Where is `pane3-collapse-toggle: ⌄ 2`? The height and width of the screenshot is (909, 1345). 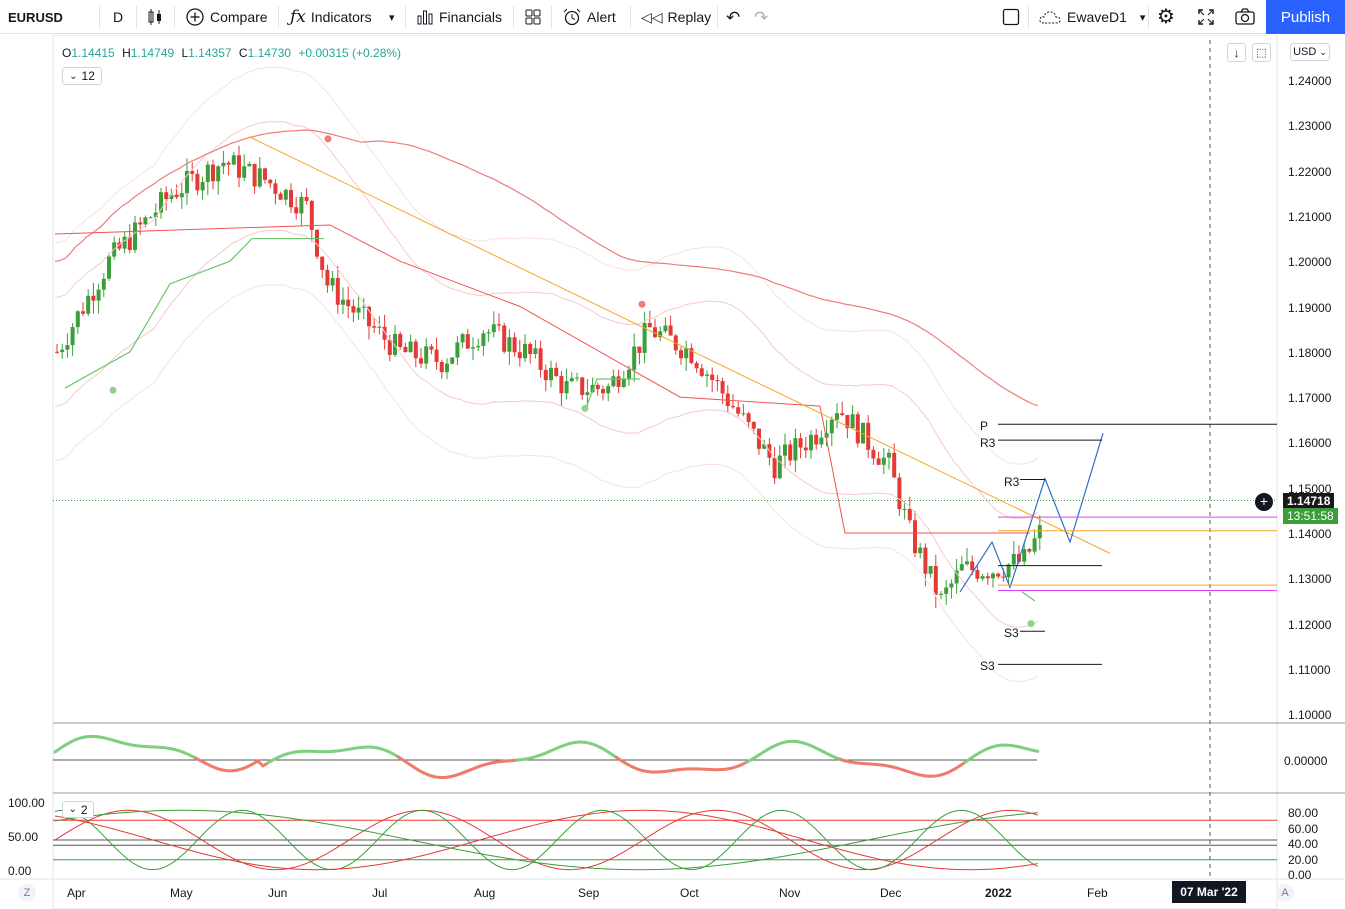 pane3-collapse-toggle: ⌄ 2 is located at coordinates (78, 809).